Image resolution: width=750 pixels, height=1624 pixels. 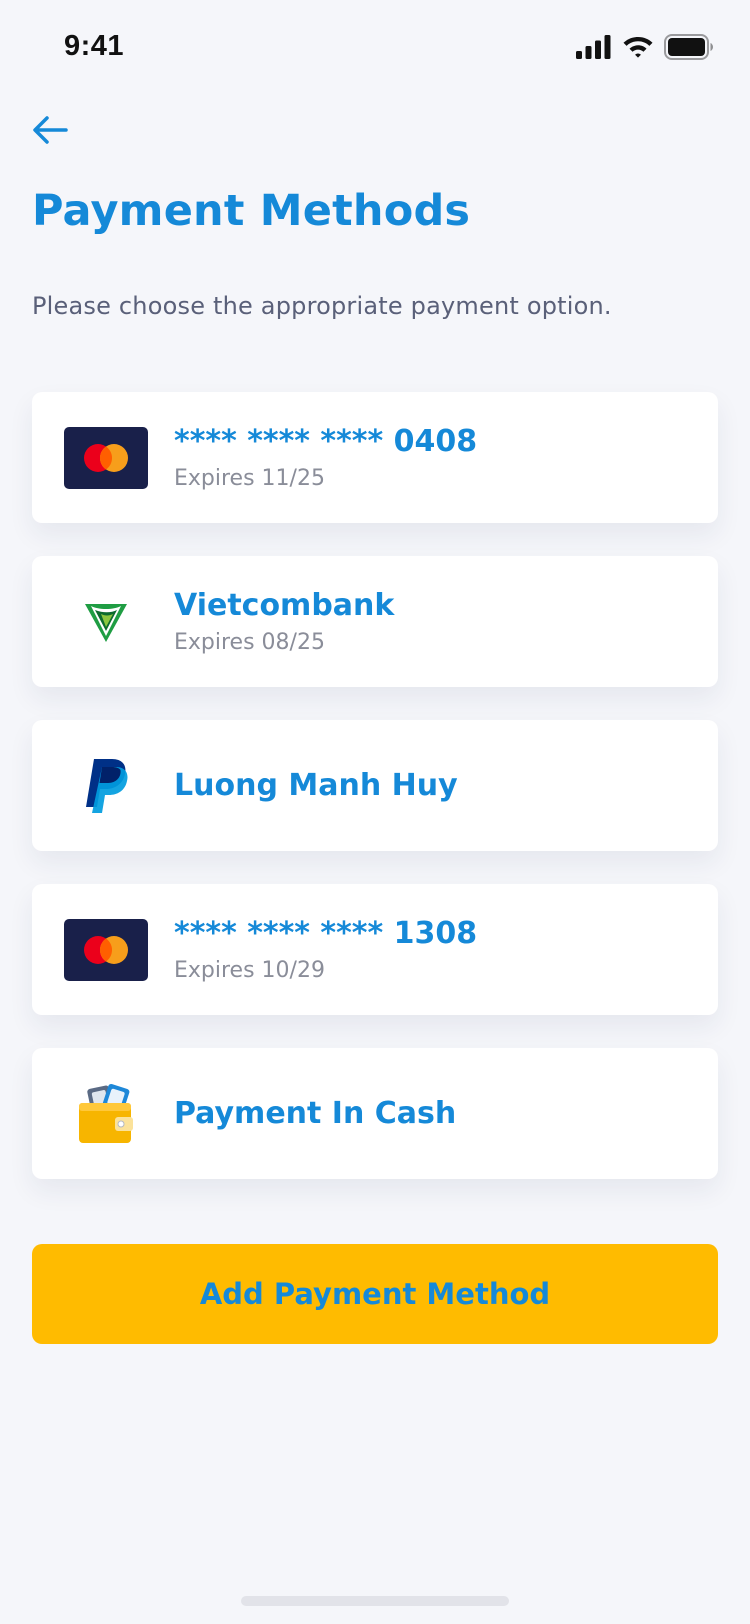 I want to click on page-title: Payment Methods, so click(x=251, y=211).